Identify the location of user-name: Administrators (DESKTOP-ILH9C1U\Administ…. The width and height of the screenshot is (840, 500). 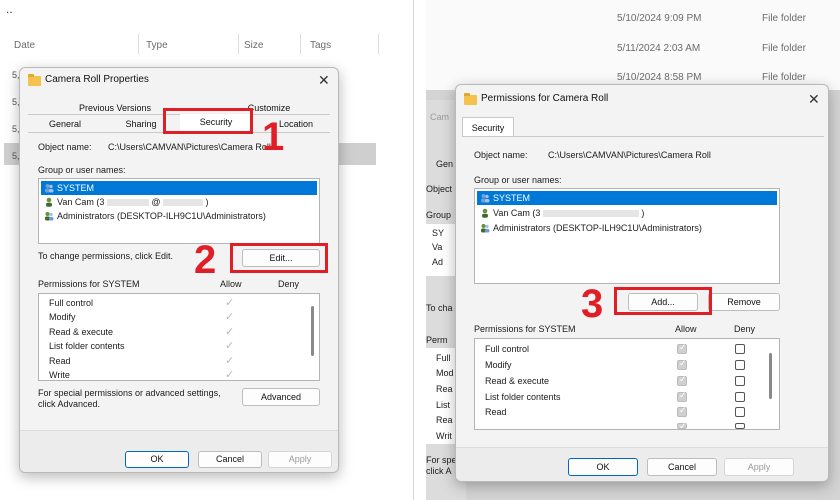
(161, 216).